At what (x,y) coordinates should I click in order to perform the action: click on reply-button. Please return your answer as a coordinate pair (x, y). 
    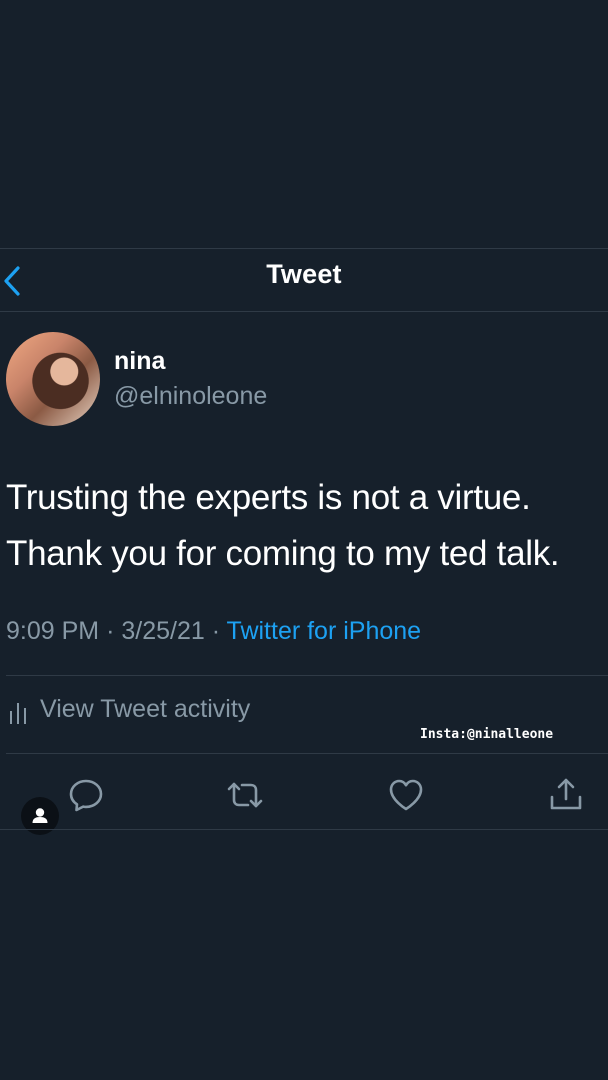
    Looking at the image, I should click on (86, 795).